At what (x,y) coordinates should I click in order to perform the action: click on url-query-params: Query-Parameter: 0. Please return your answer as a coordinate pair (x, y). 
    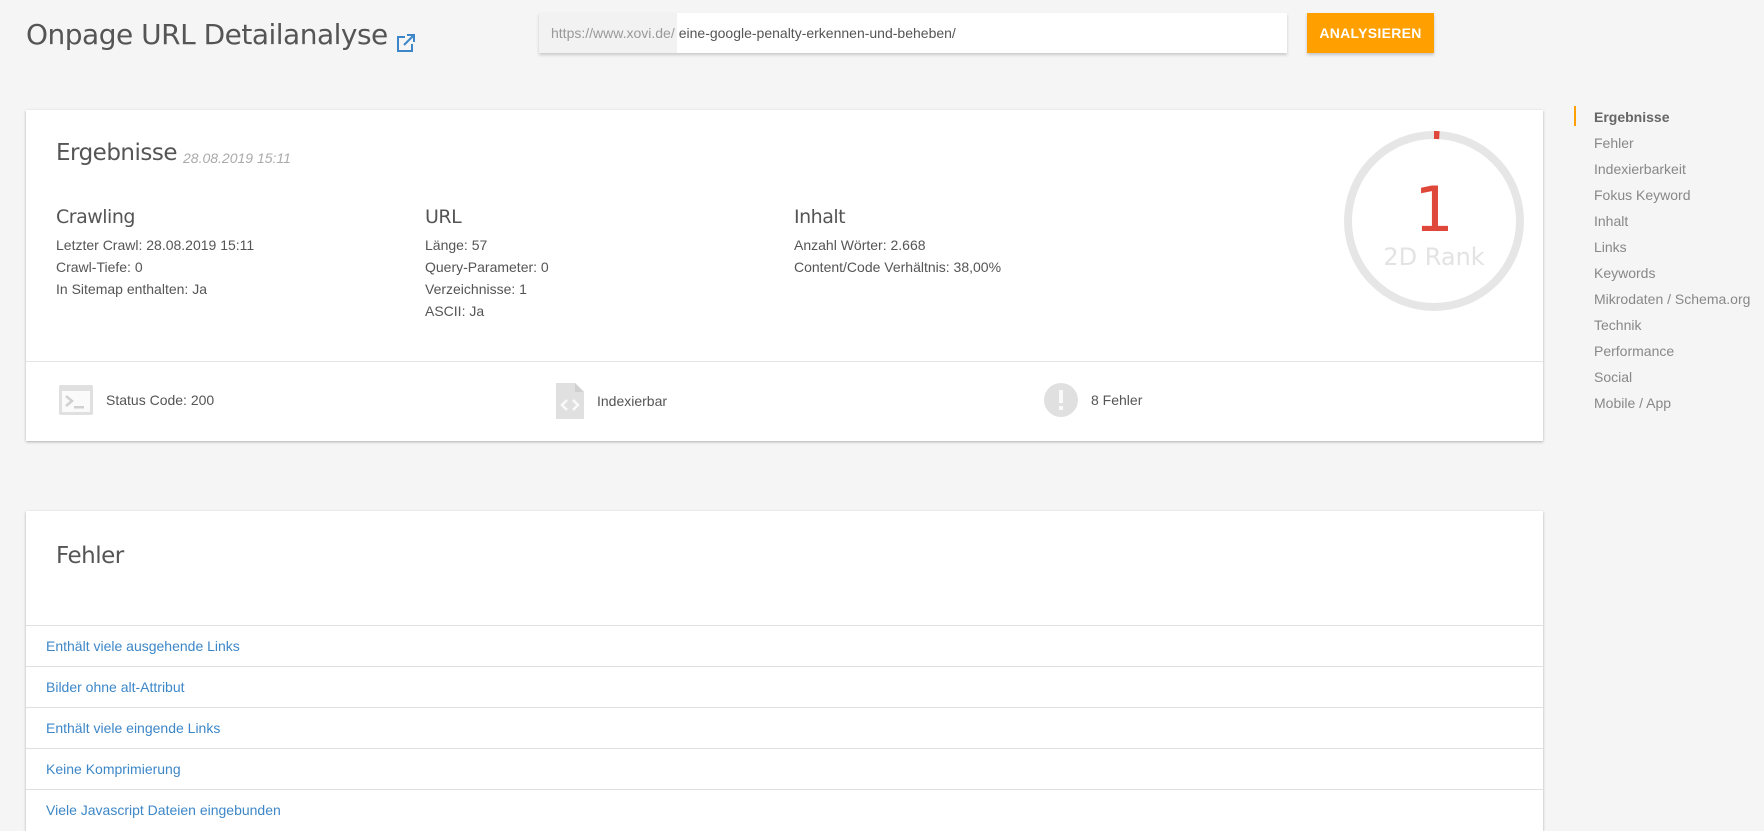
    Looking at the image, I should click on (487, 267).